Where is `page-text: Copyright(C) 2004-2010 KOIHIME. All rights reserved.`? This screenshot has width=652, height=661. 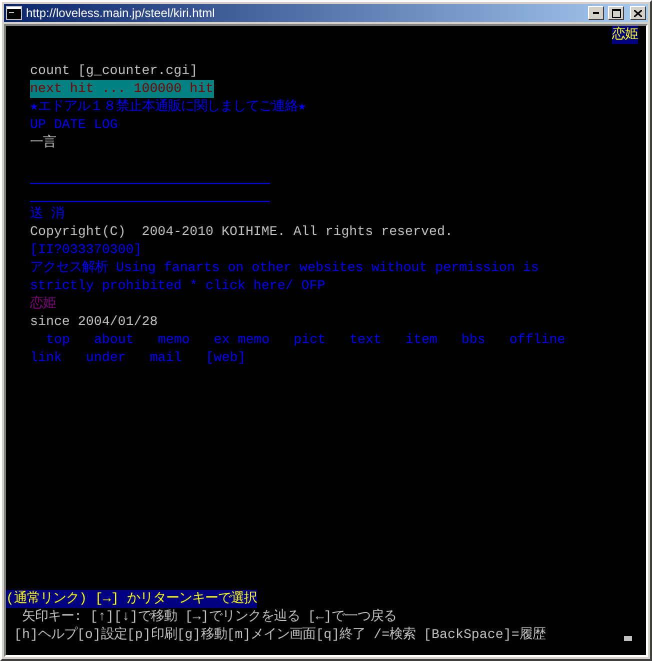
page-text: Copyright(C) 2004-2010 KOIHIME. All rights reserved. is located at coordinates (241, 232).